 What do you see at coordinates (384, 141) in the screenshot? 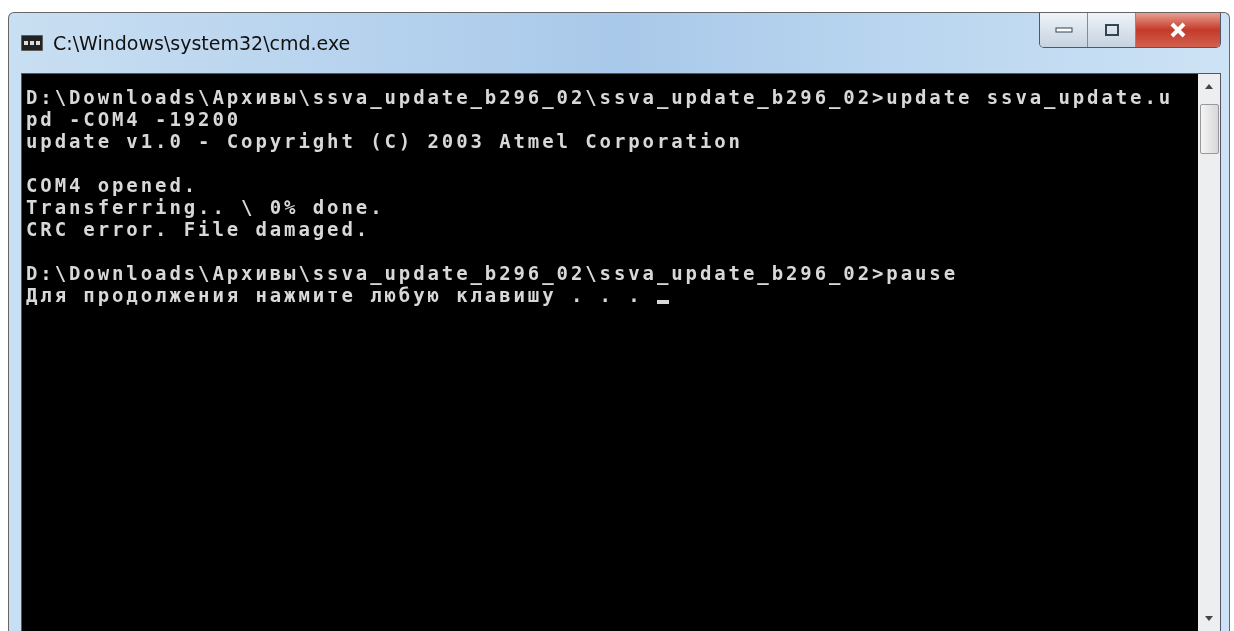
I see `console-line: update v1.0 - Copyright (C) 2003 Atmel Corporation` at bounding box center [384, 141].